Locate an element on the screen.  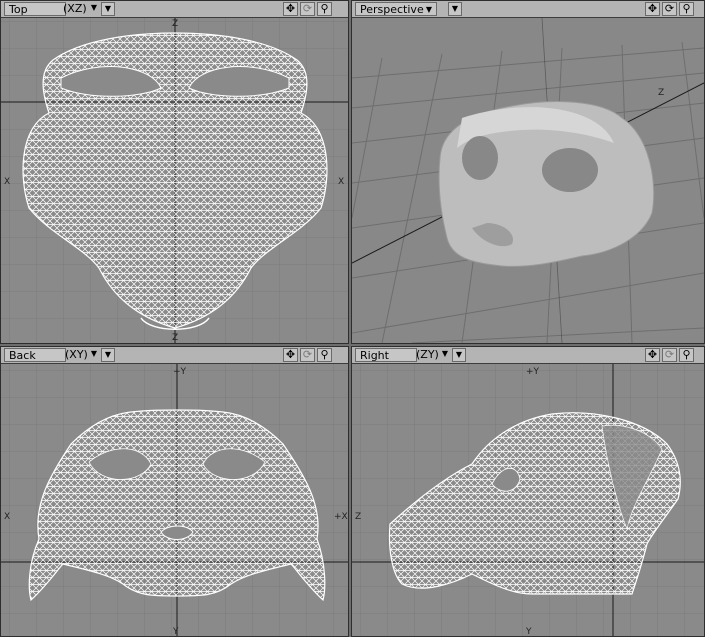
view-mode-dropdown: Back is located at coordinates (35, 355).